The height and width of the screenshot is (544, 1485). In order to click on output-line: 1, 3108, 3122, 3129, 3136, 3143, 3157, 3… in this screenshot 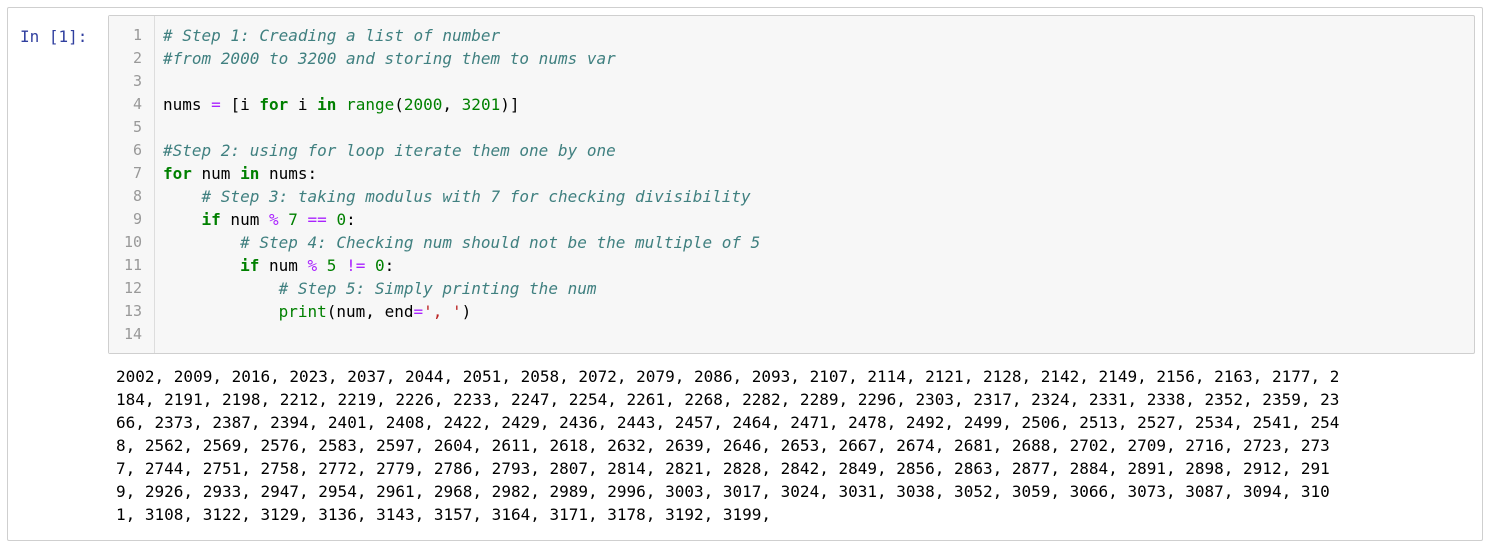, I will do `click(444, 514)`.